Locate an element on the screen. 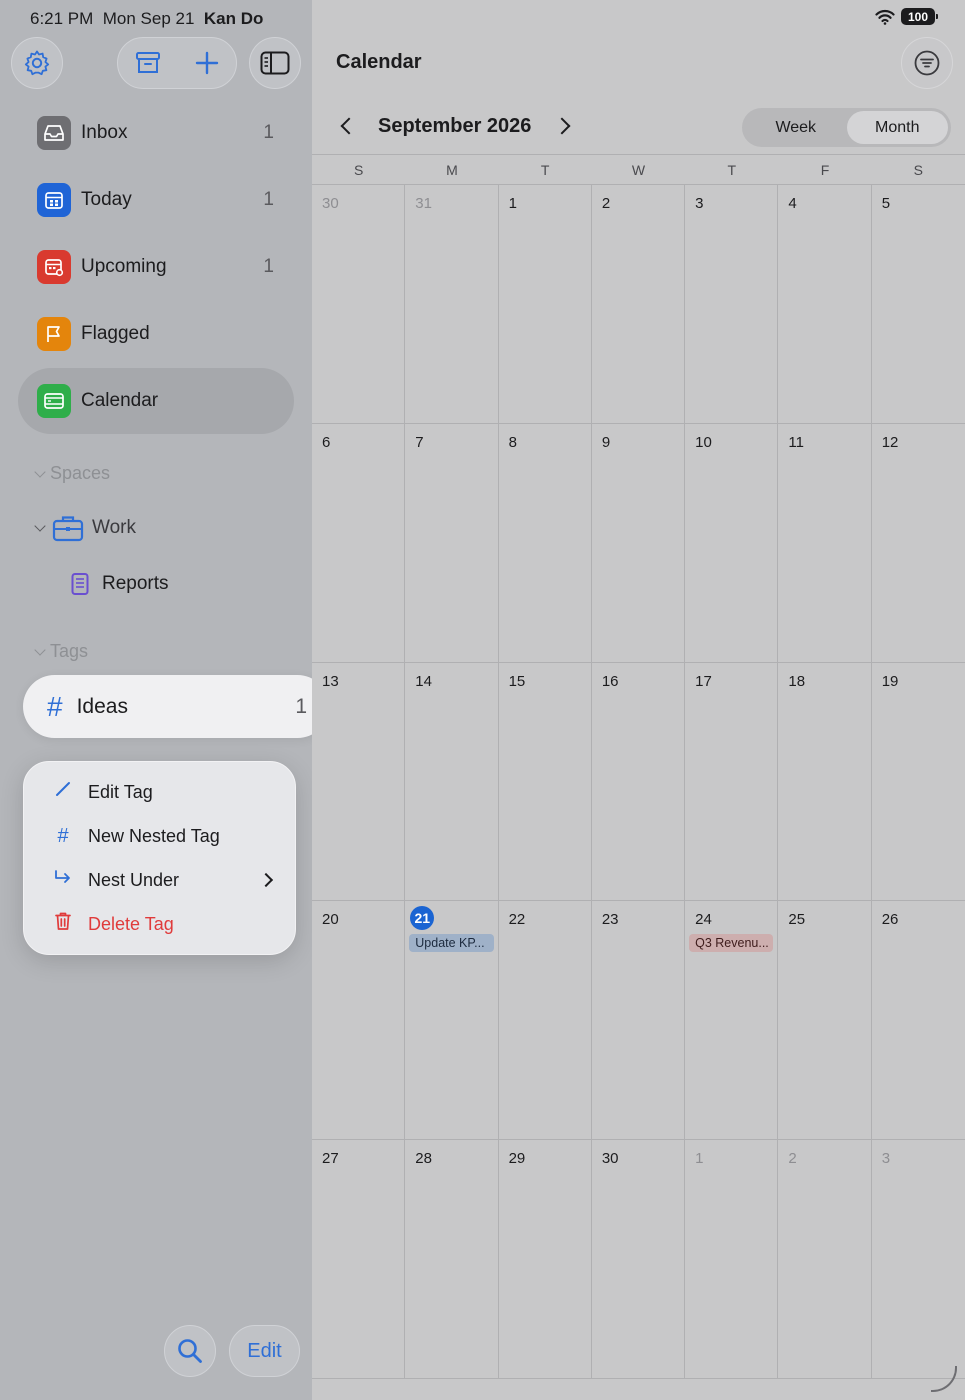  day-number: 22 is located at coordinates (517, 920).